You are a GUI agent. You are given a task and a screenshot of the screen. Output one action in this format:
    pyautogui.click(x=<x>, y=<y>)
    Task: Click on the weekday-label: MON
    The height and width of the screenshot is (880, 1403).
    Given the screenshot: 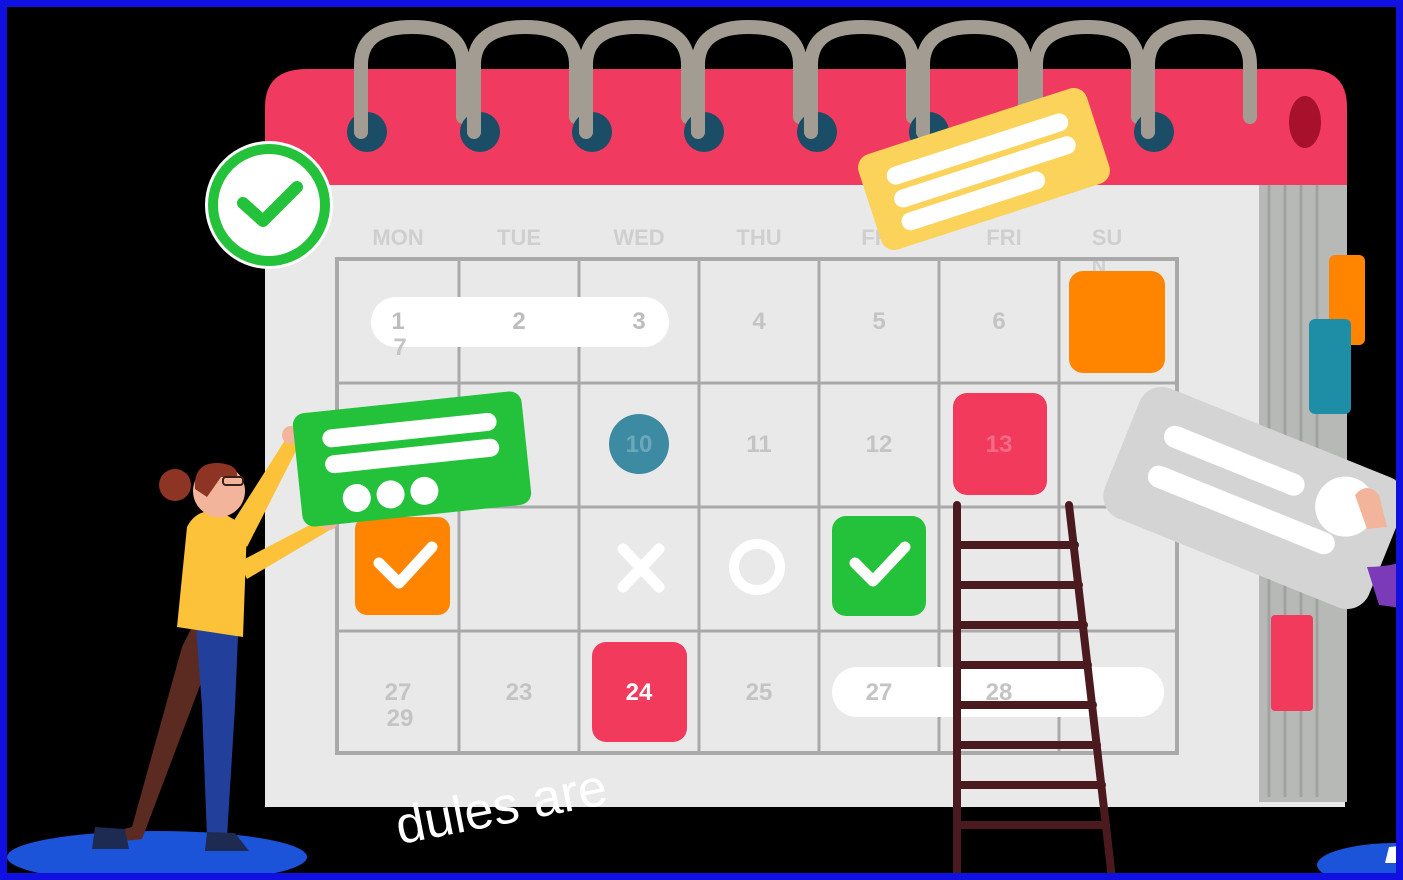 What is the action you would take?
    pyautogui.click(x=397, y=237)
    